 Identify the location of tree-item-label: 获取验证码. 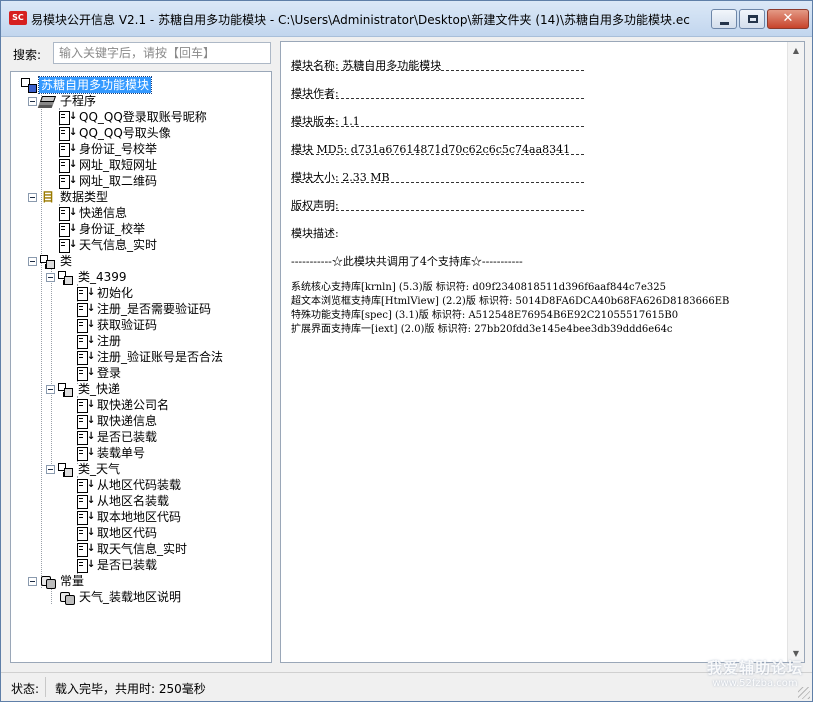
(127, 325).